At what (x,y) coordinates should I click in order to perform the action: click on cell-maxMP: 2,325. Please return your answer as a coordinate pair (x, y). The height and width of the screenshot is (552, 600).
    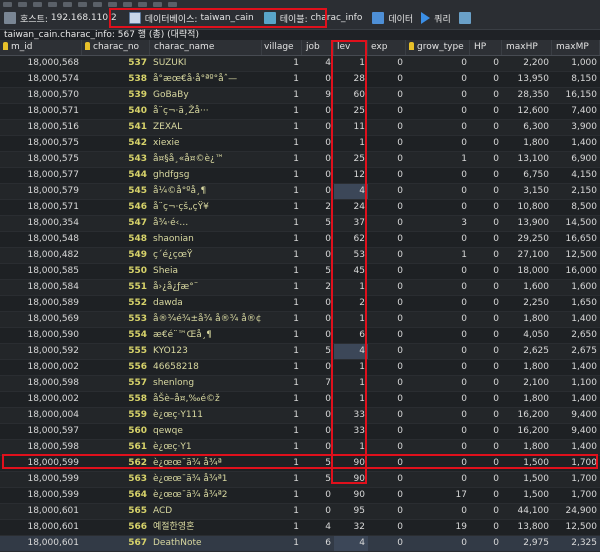
    Looking at the image, I should click on (576, 543).